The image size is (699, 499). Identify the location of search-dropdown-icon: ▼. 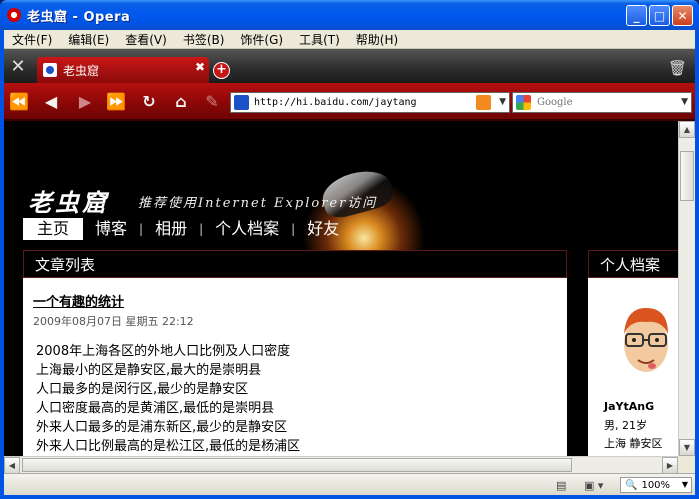
(684, 102).